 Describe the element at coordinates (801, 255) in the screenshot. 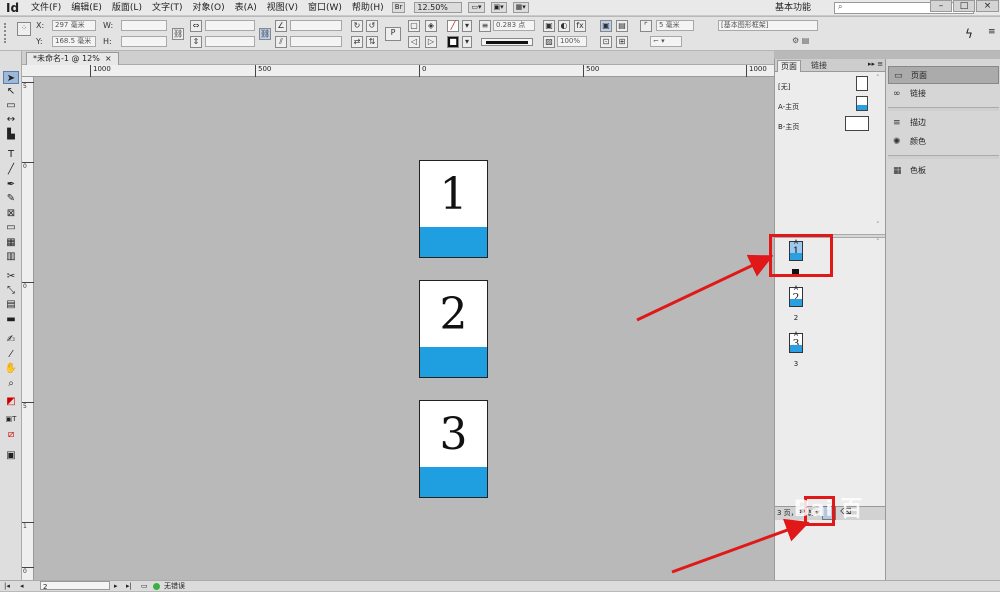

I see `highlight-page-1-box` at that location.